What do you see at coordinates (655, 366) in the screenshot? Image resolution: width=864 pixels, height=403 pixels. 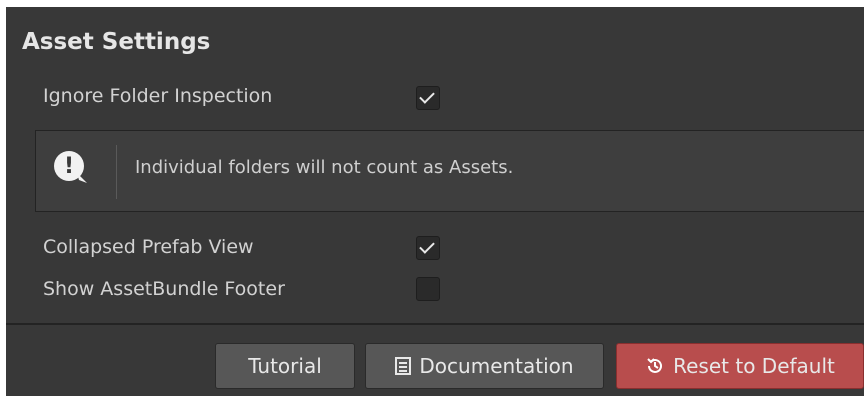 I see `history-icon` at bounding box center [655, 366].